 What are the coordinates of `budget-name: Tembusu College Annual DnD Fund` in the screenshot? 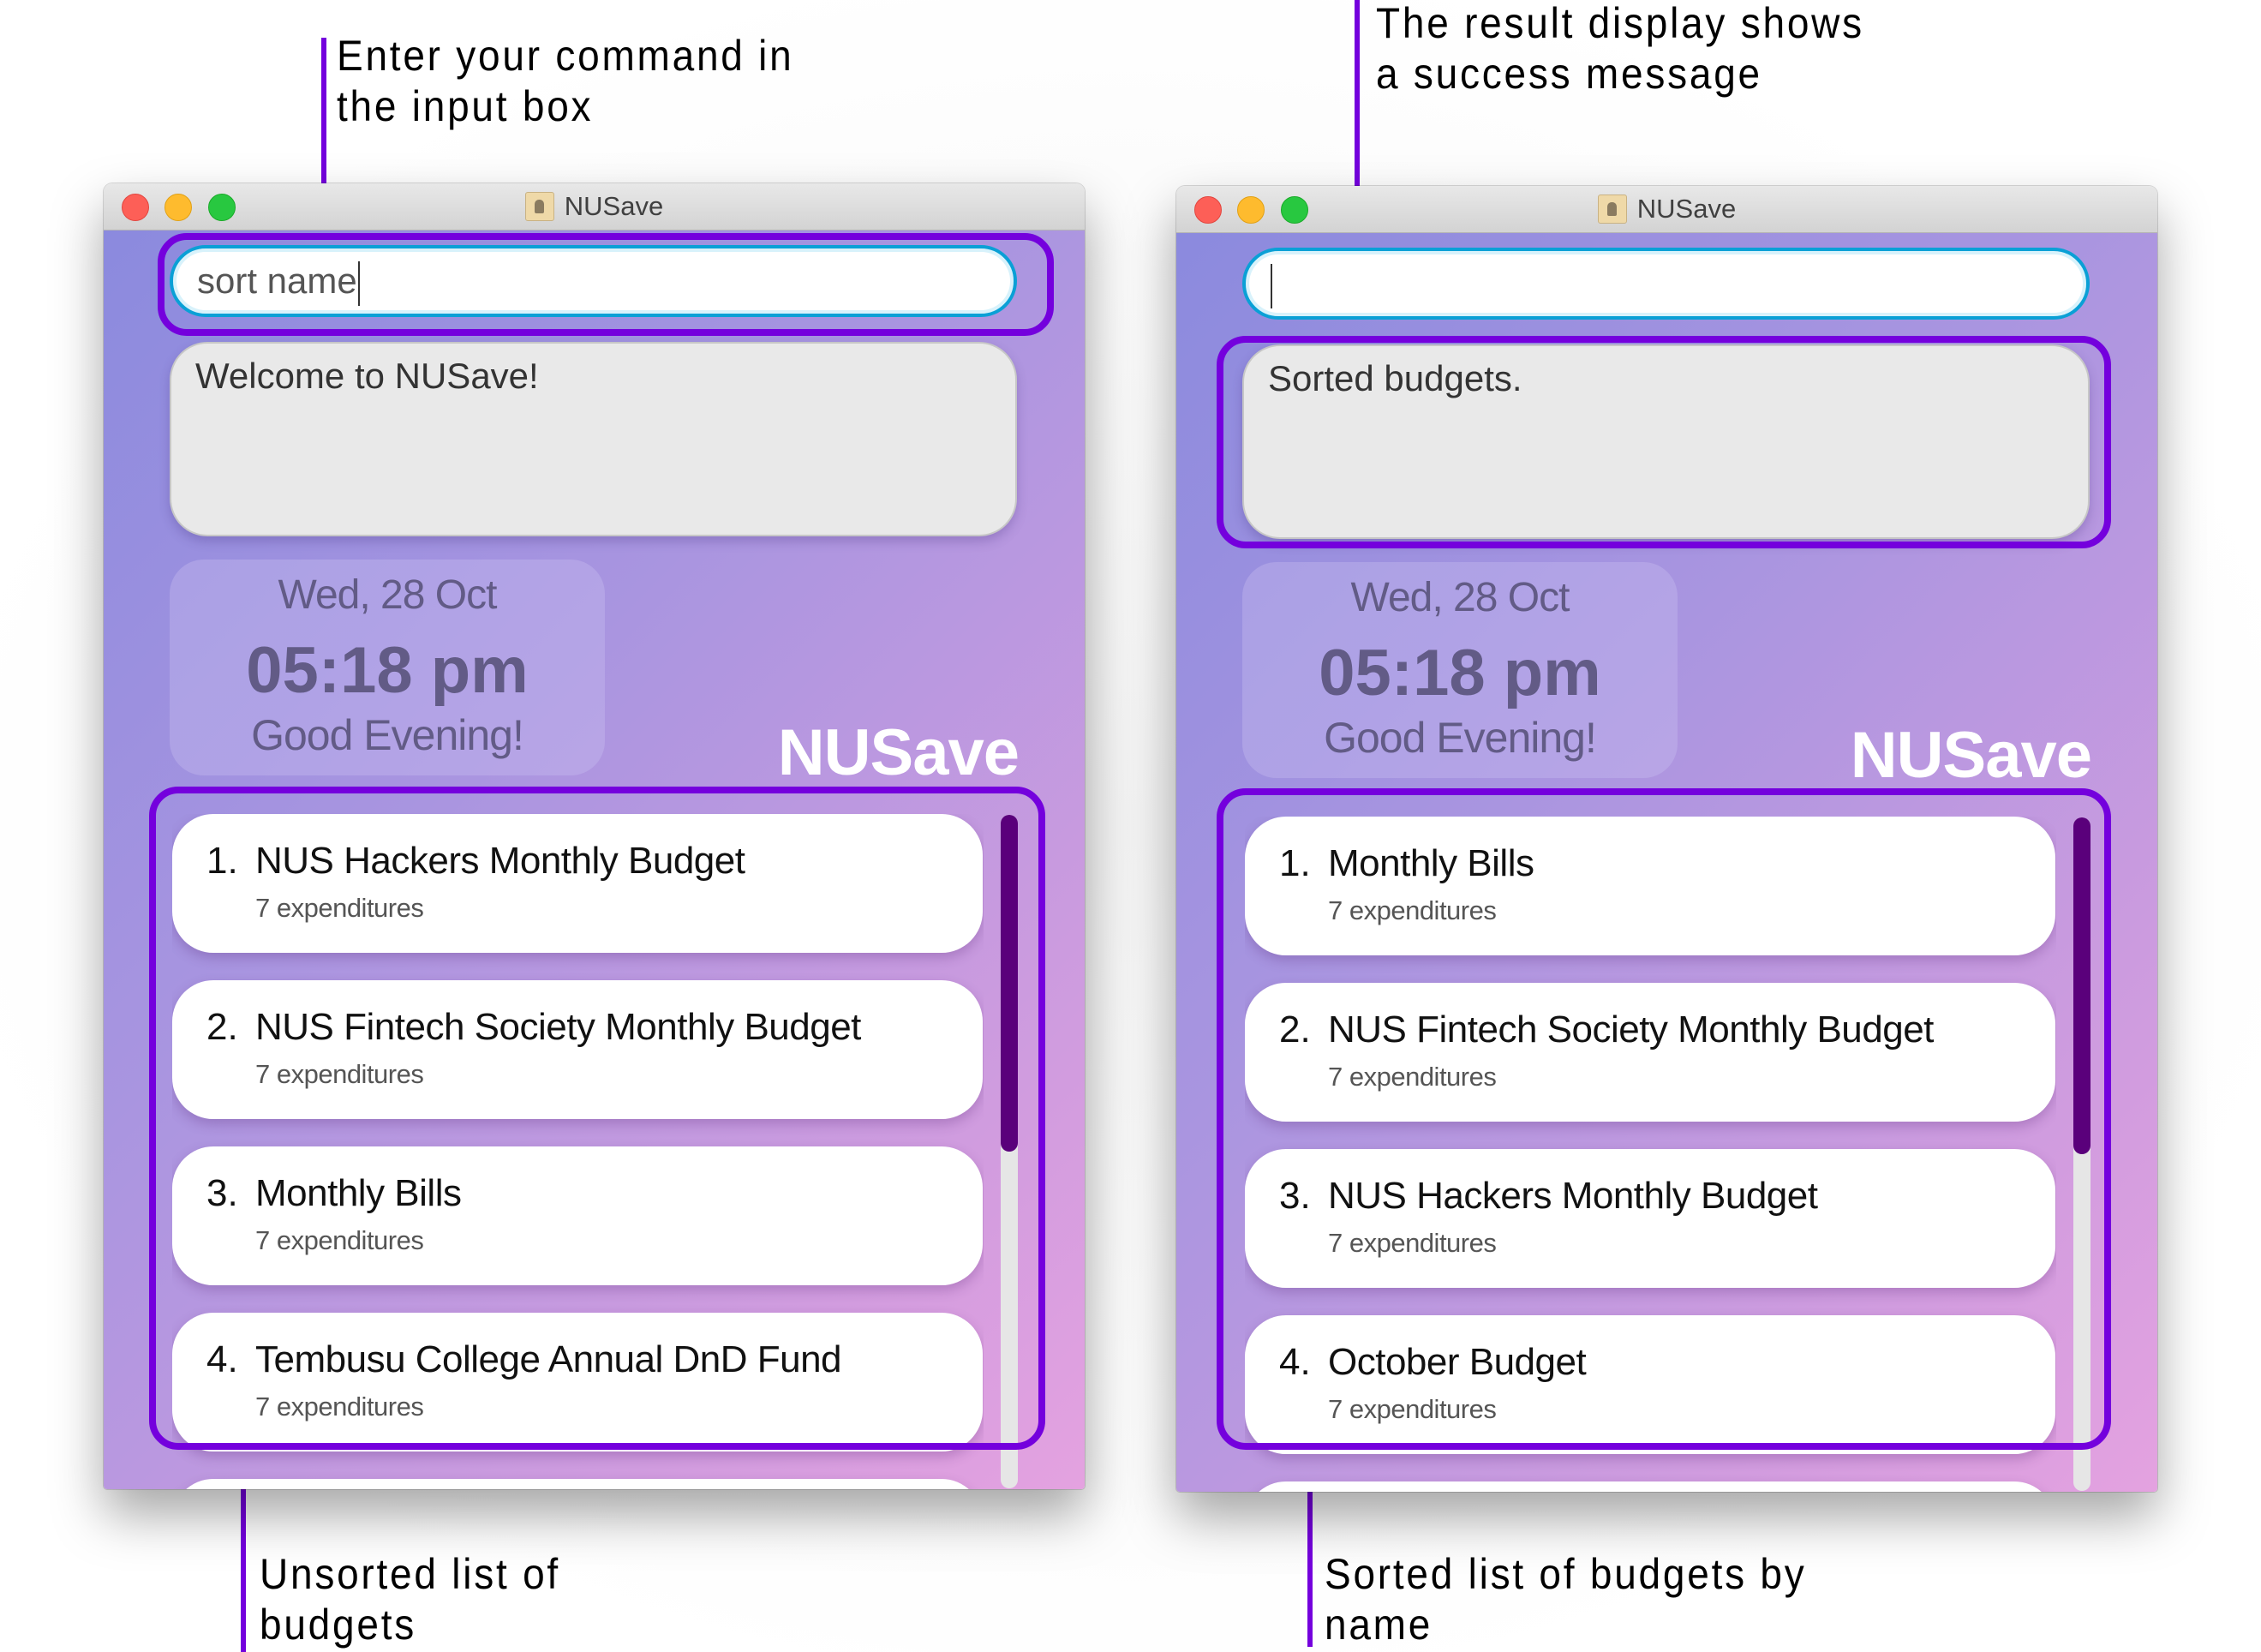 It's located at (548, 1359).